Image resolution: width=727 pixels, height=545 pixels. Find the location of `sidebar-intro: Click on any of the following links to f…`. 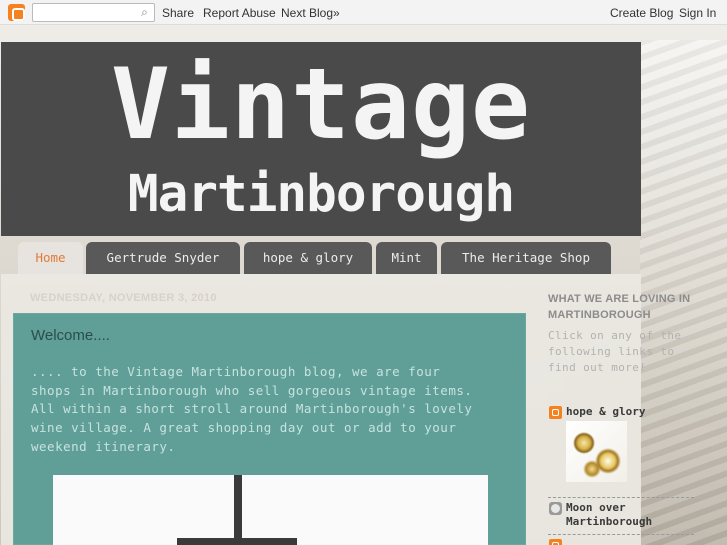

sidebar-intro: Click on any of the following links to f… is located at coordinates (623, 352).